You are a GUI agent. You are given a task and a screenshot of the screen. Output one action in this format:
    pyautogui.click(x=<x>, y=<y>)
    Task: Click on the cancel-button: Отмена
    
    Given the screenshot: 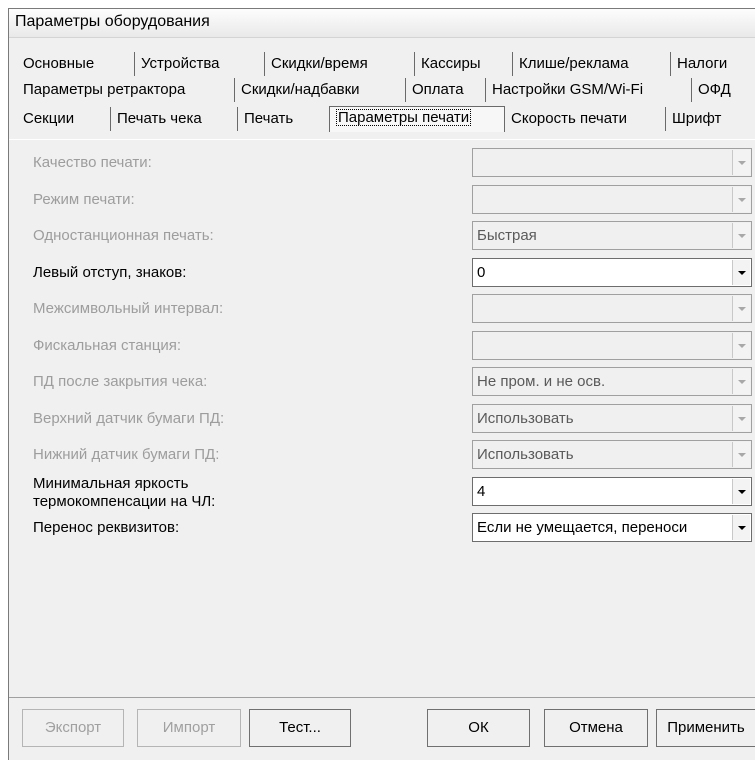 What is the action you would take?
    pyautogui.click(x=596, y=728)
    